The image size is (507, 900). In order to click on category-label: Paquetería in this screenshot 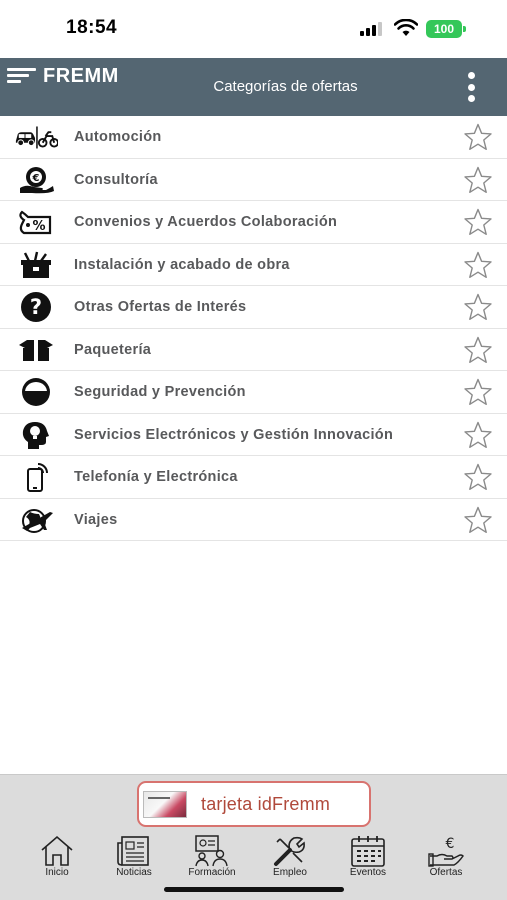, I will do `click(113, 349)`.